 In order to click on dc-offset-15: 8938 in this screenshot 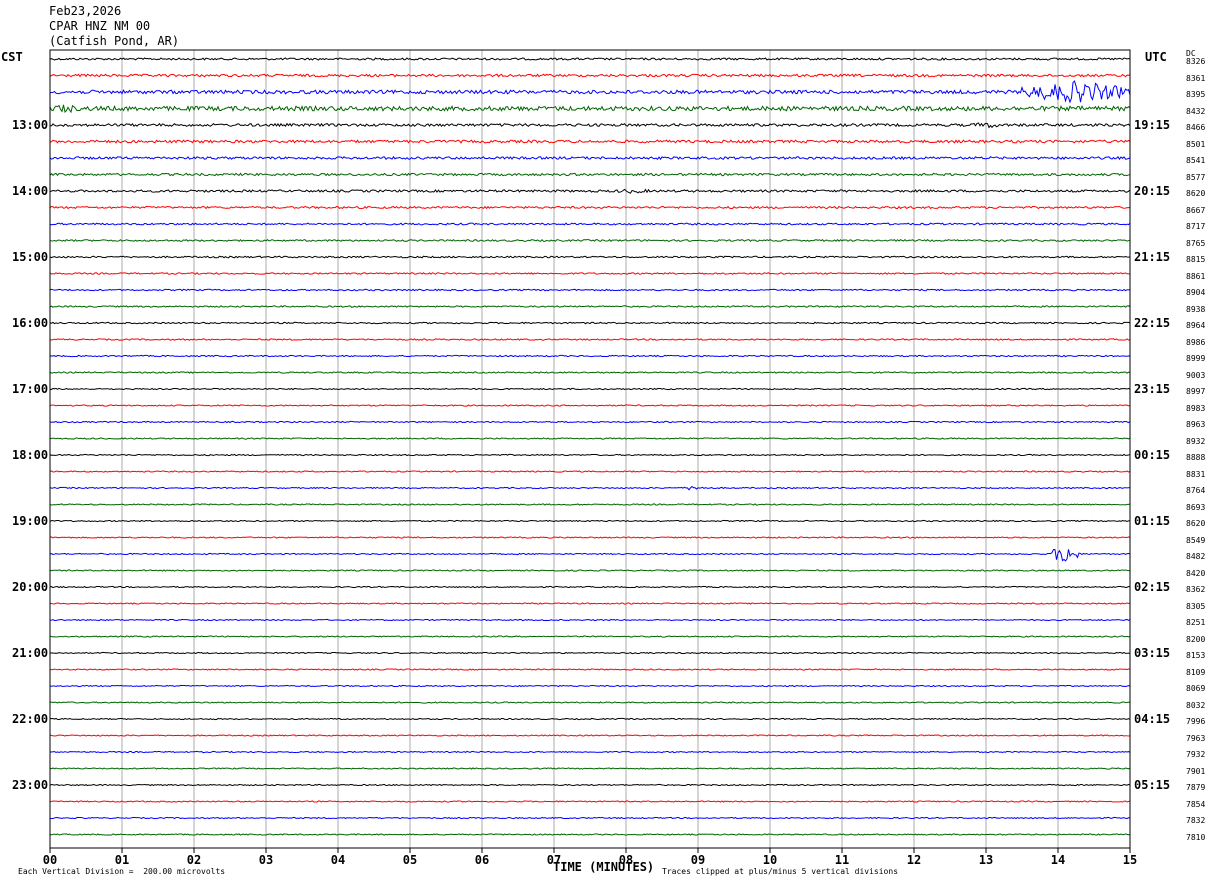, I will do `click(1196, 309)`.